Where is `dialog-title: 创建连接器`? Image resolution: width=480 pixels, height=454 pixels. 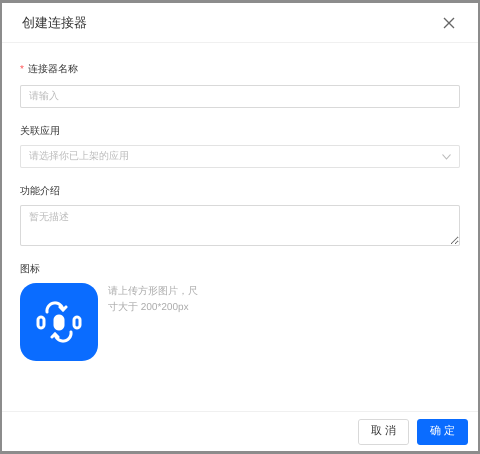
dialog-title: 创建连接器 is located at coordinates (54, 23).